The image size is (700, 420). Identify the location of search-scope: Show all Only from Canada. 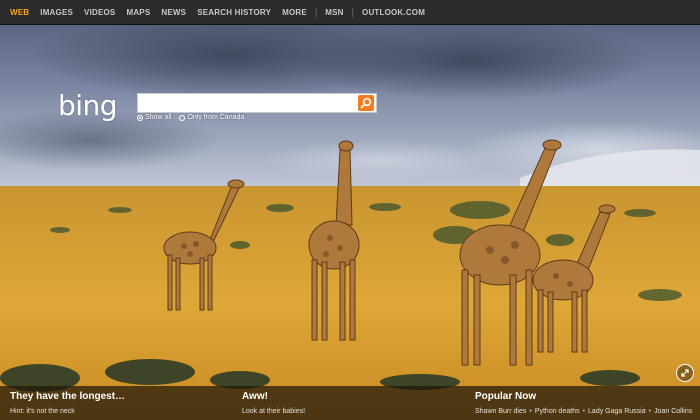
(194, 117).